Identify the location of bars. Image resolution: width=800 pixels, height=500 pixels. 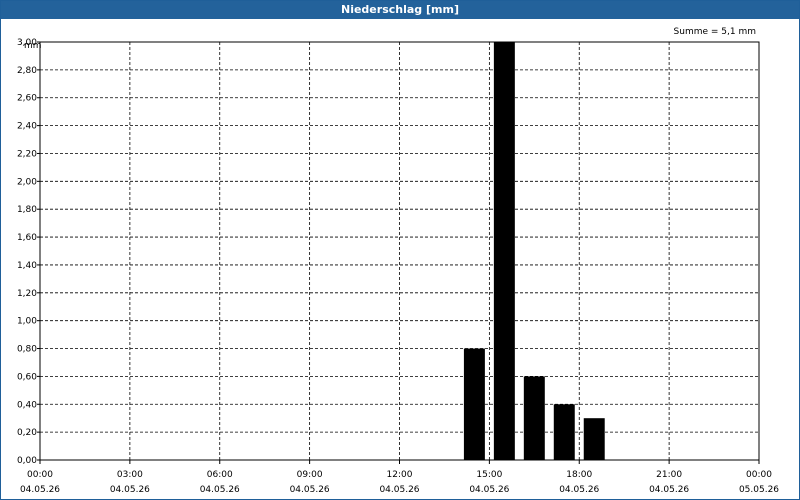
(534, 251).